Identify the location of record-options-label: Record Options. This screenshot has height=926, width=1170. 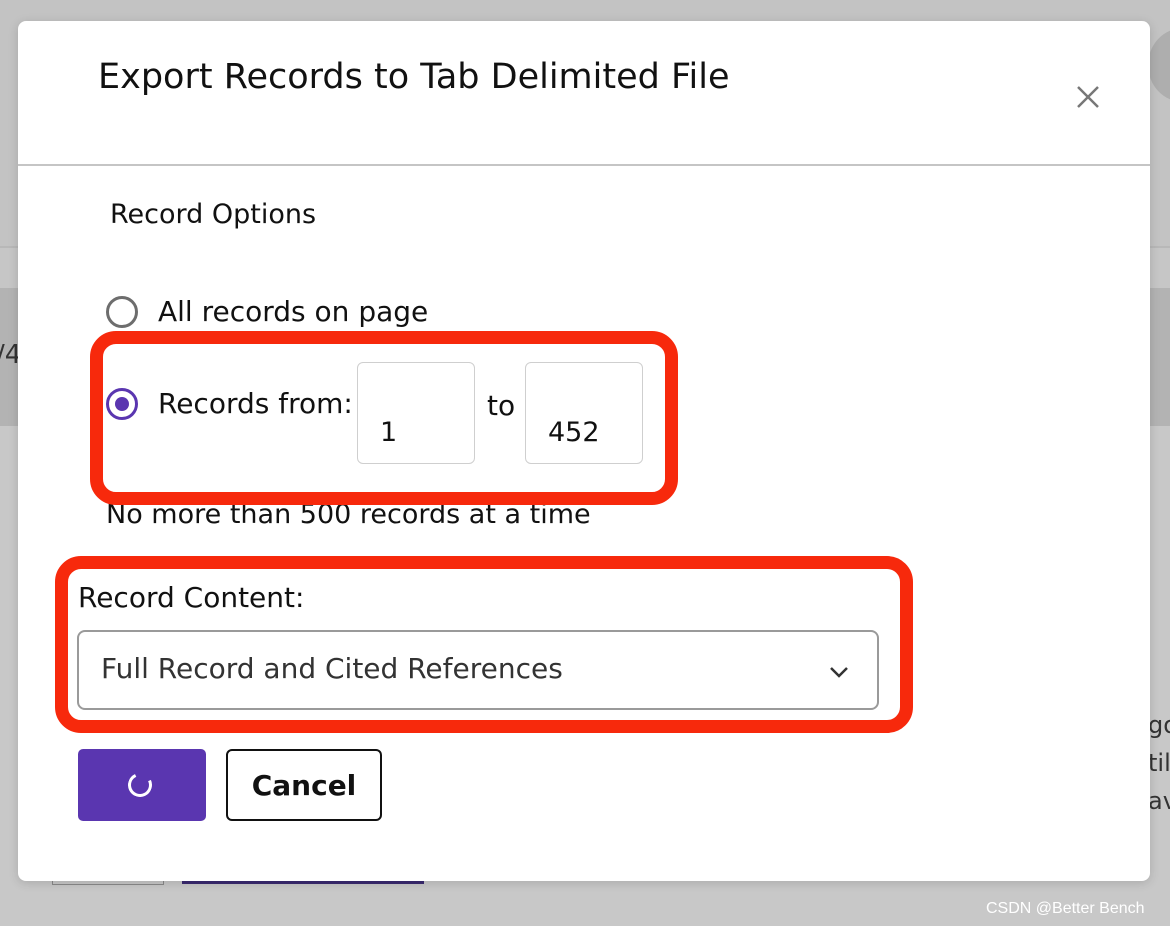
(213, 214).